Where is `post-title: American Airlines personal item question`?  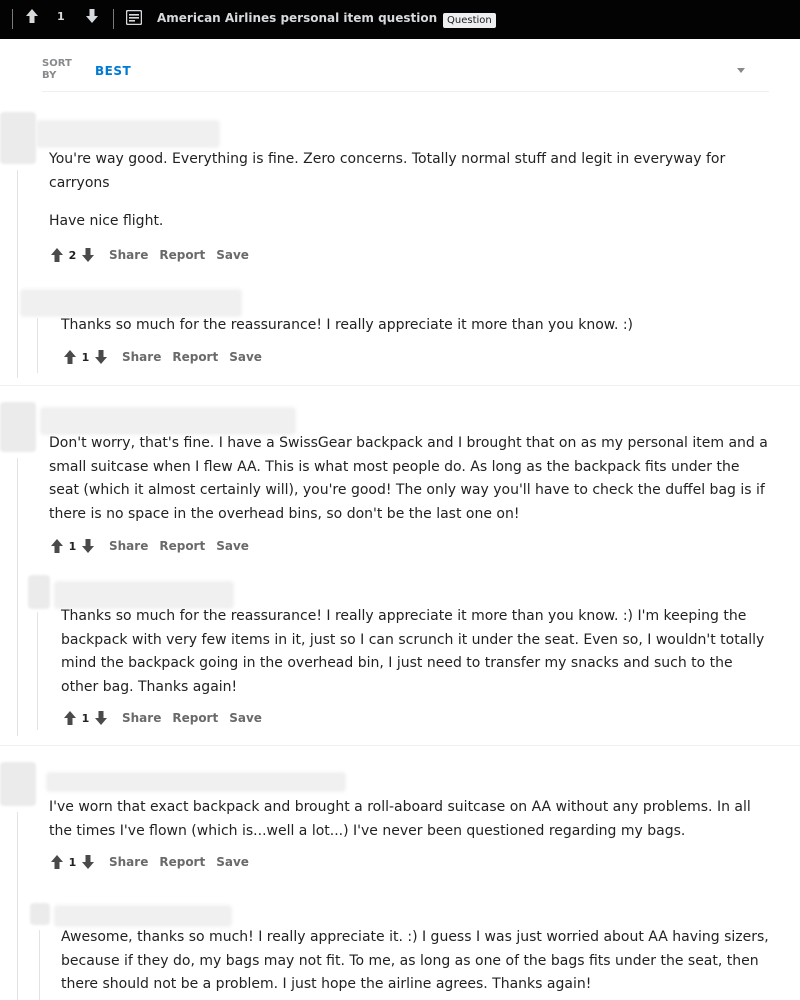 post-title: American Airlines personal item question is located at coordinates (297, 18).